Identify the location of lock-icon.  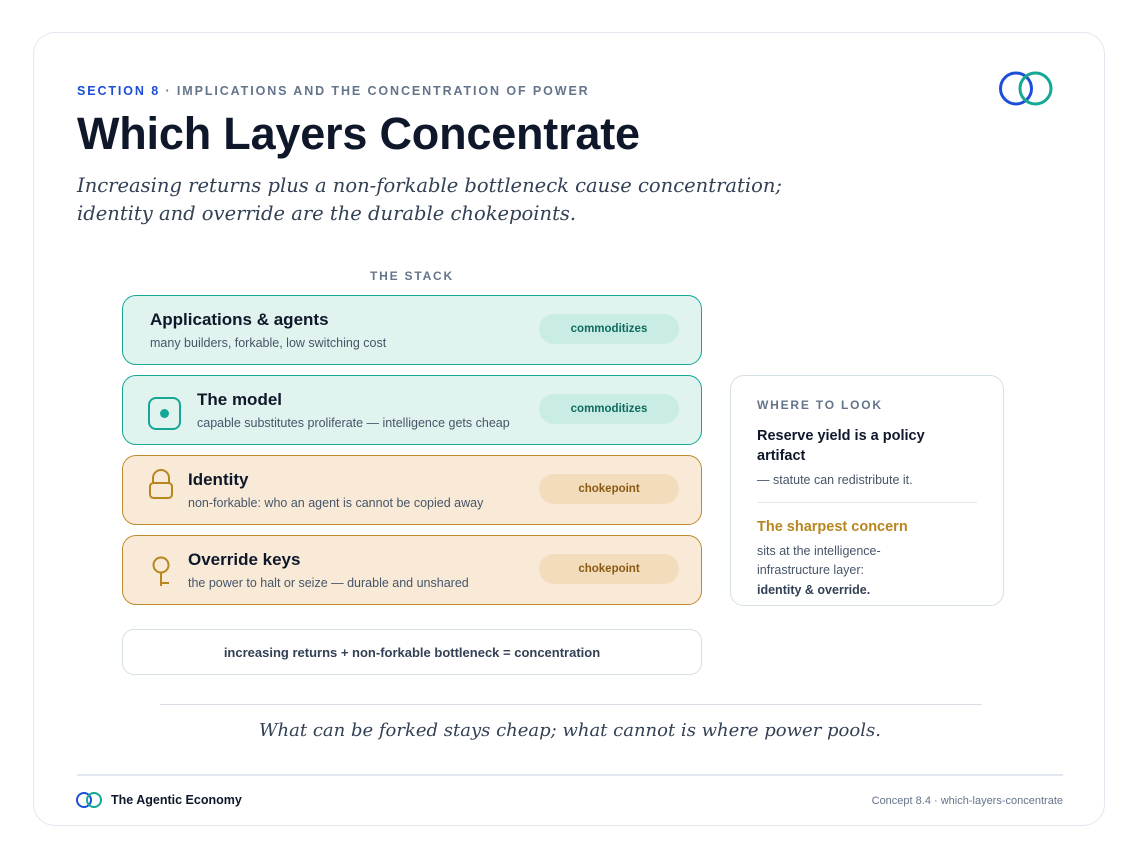
(161, 484).